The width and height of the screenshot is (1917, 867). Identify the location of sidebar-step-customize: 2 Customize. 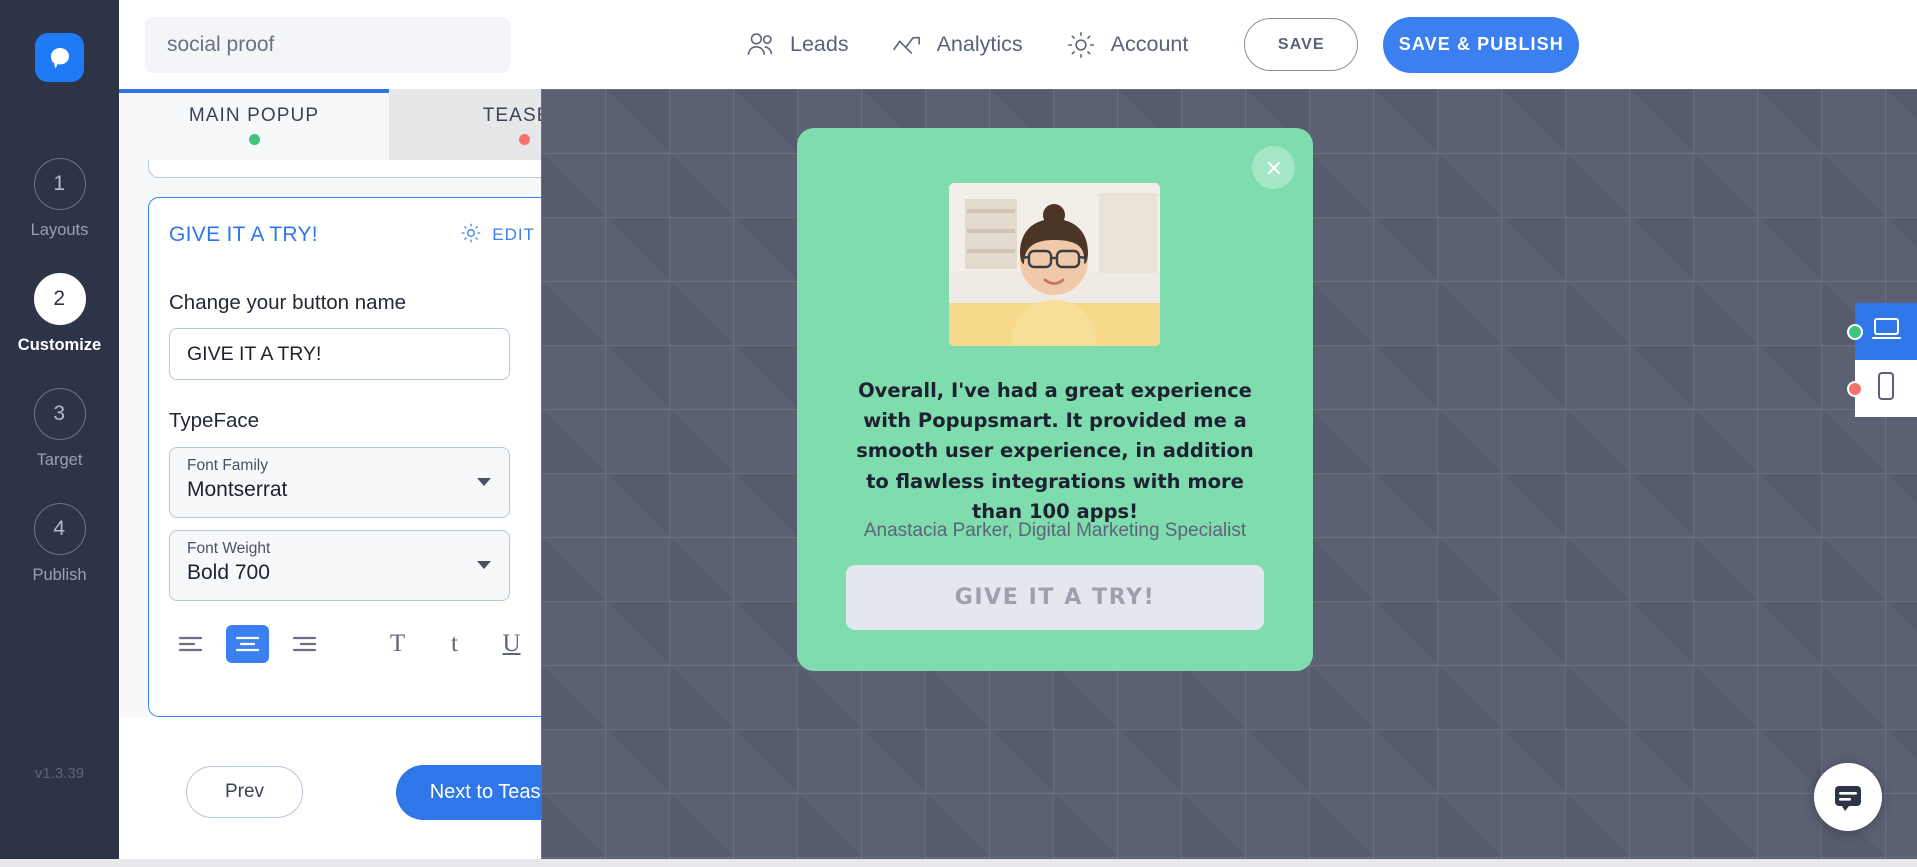
(59, 314).